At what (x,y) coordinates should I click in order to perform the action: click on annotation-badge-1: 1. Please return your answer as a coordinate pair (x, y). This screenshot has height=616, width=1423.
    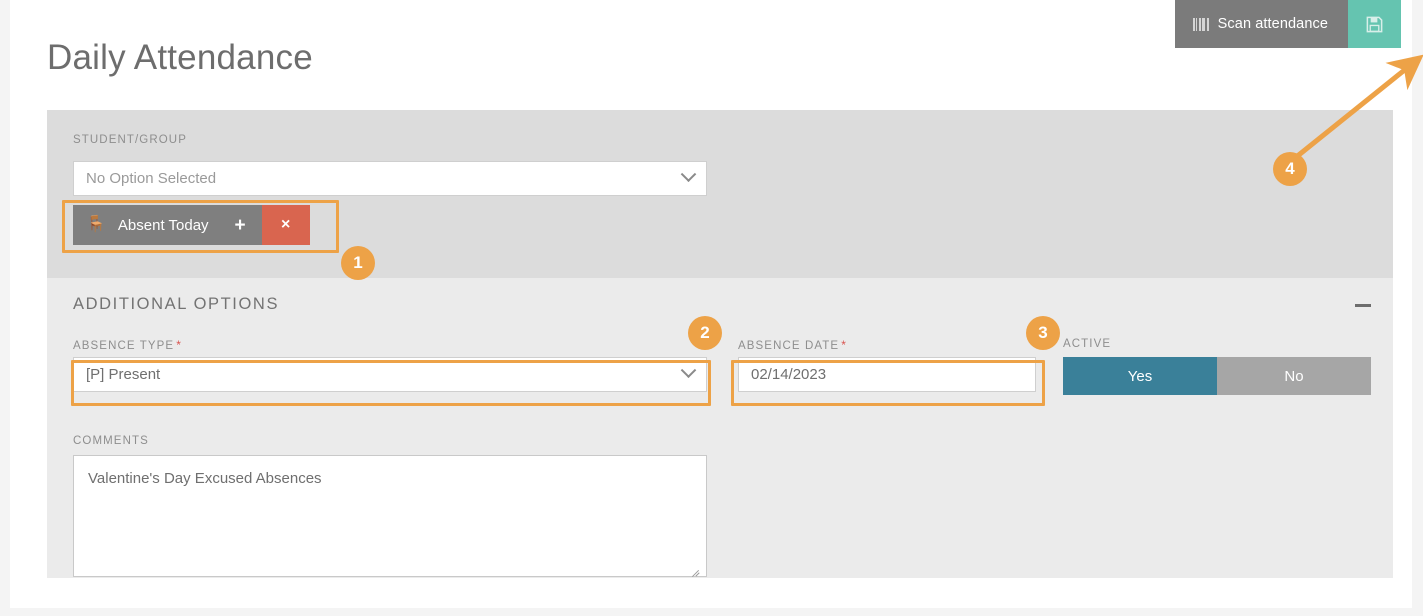
    Looking at the image, I should click on (358, 263).